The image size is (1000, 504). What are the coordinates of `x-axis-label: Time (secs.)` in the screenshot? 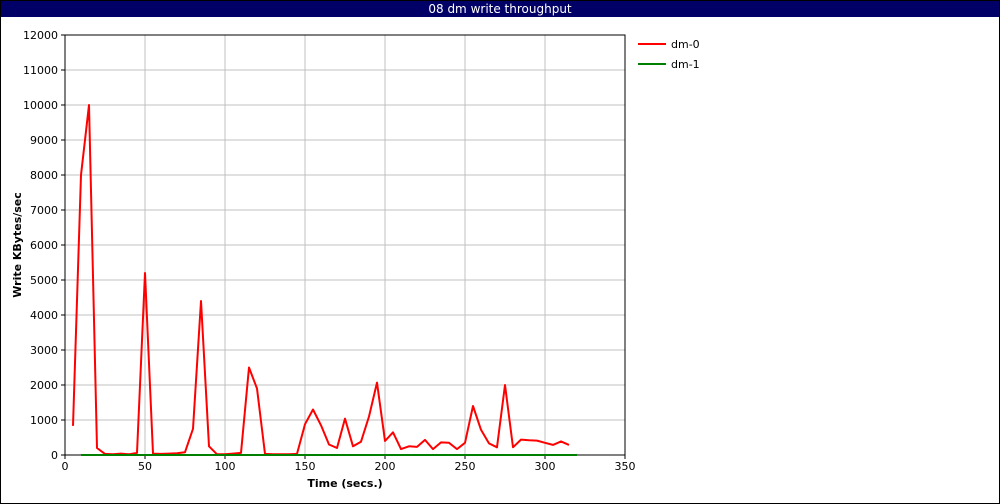 It's located at (344, 483).